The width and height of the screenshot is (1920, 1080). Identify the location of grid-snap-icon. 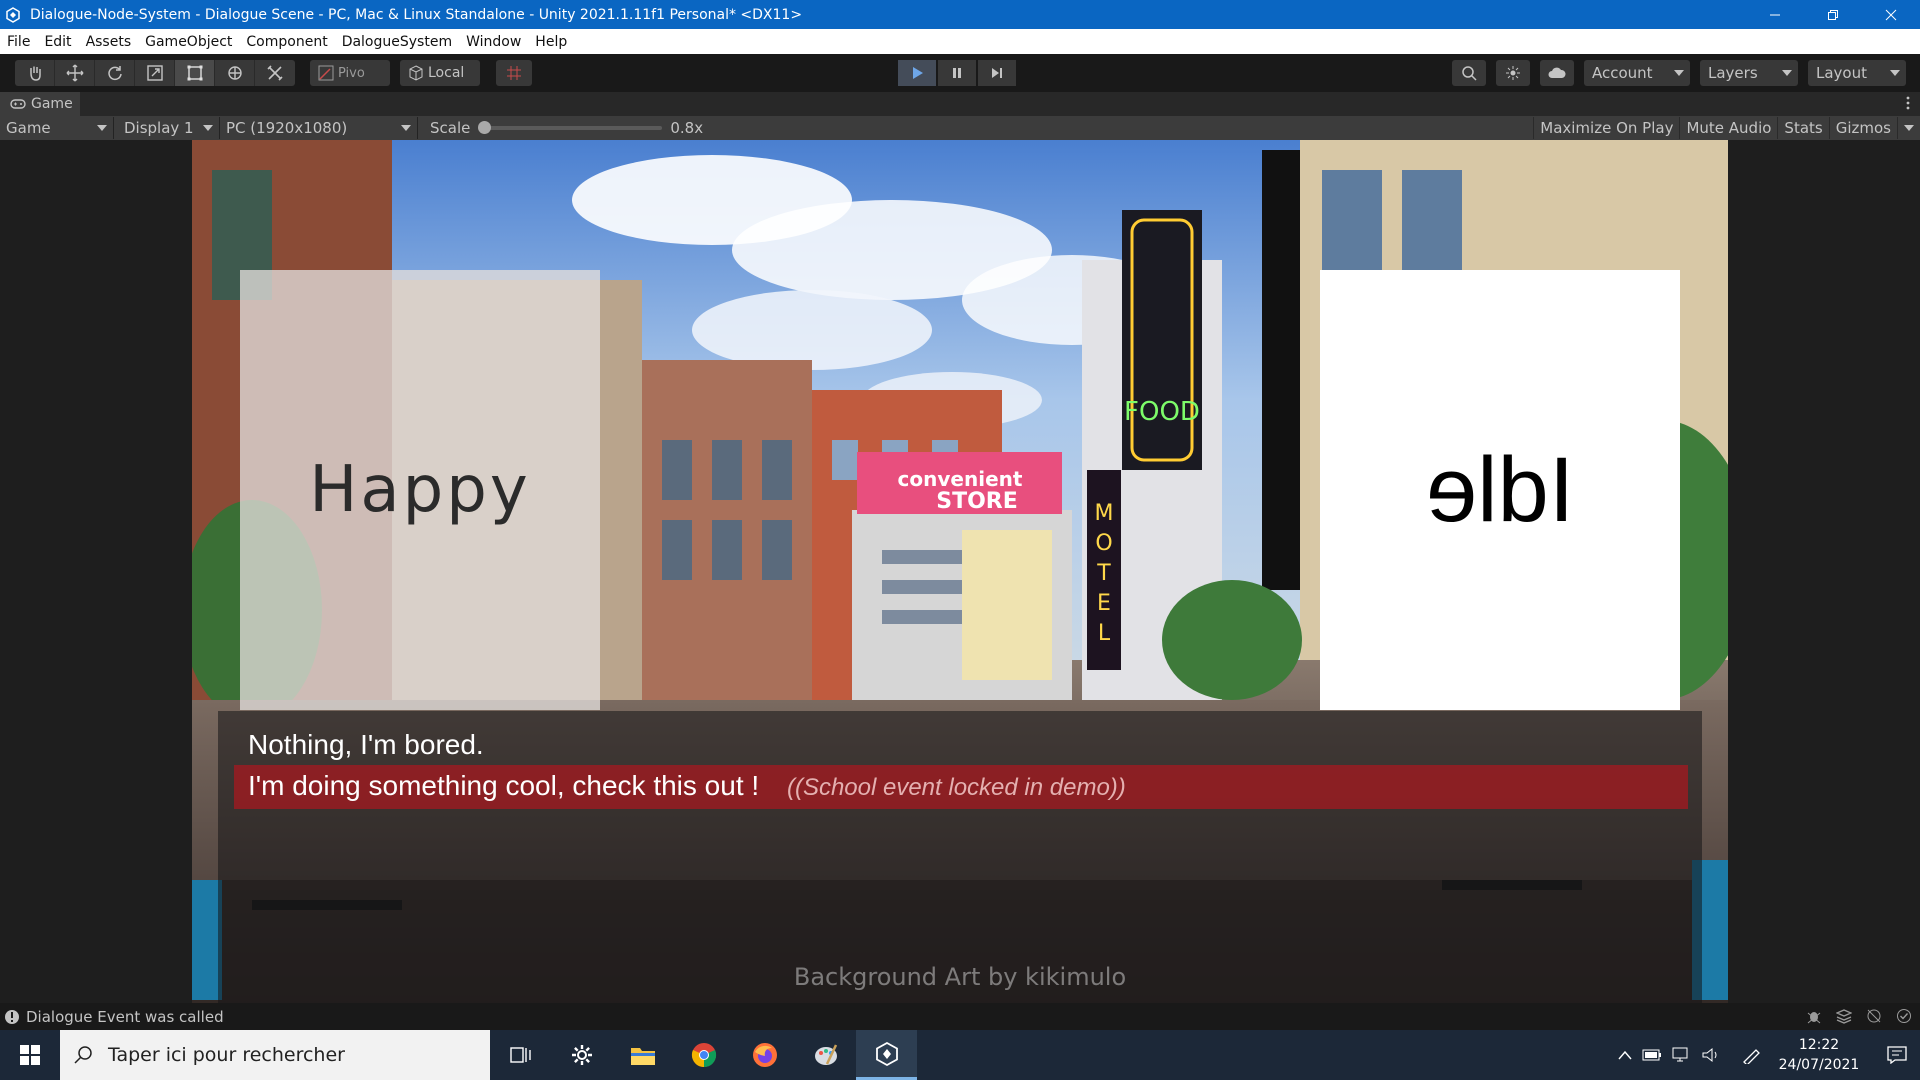
(514, 73).